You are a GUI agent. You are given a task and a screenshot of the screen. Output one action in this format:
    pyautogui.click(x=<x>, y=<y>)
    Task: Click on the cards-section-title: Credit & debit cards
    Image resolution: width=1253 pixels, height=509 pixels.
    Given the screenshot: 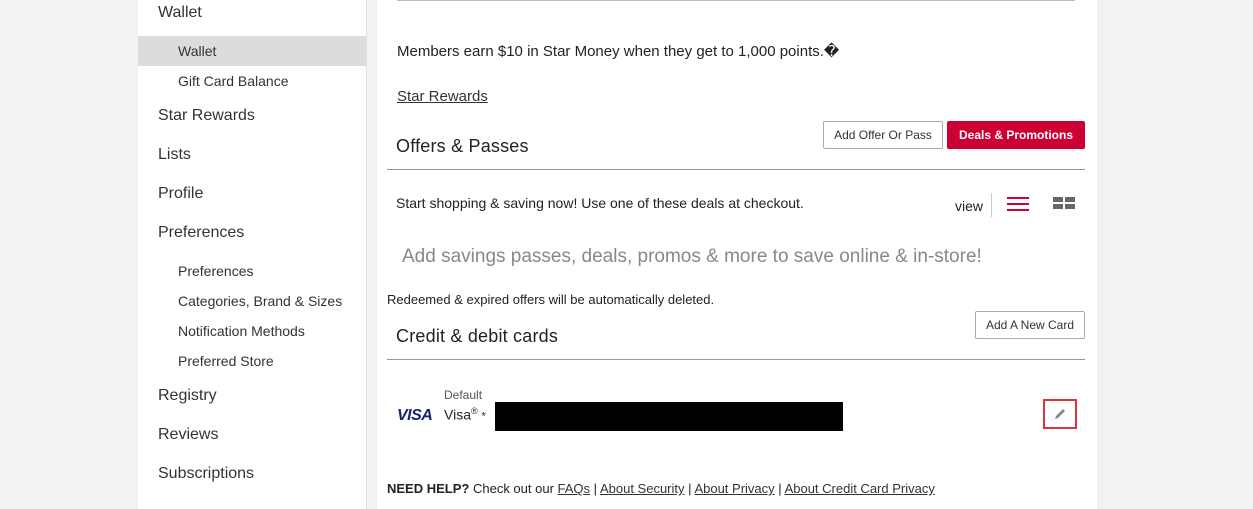 What is the action you would take?
    pyautogui.click(x=477, y=336)
    